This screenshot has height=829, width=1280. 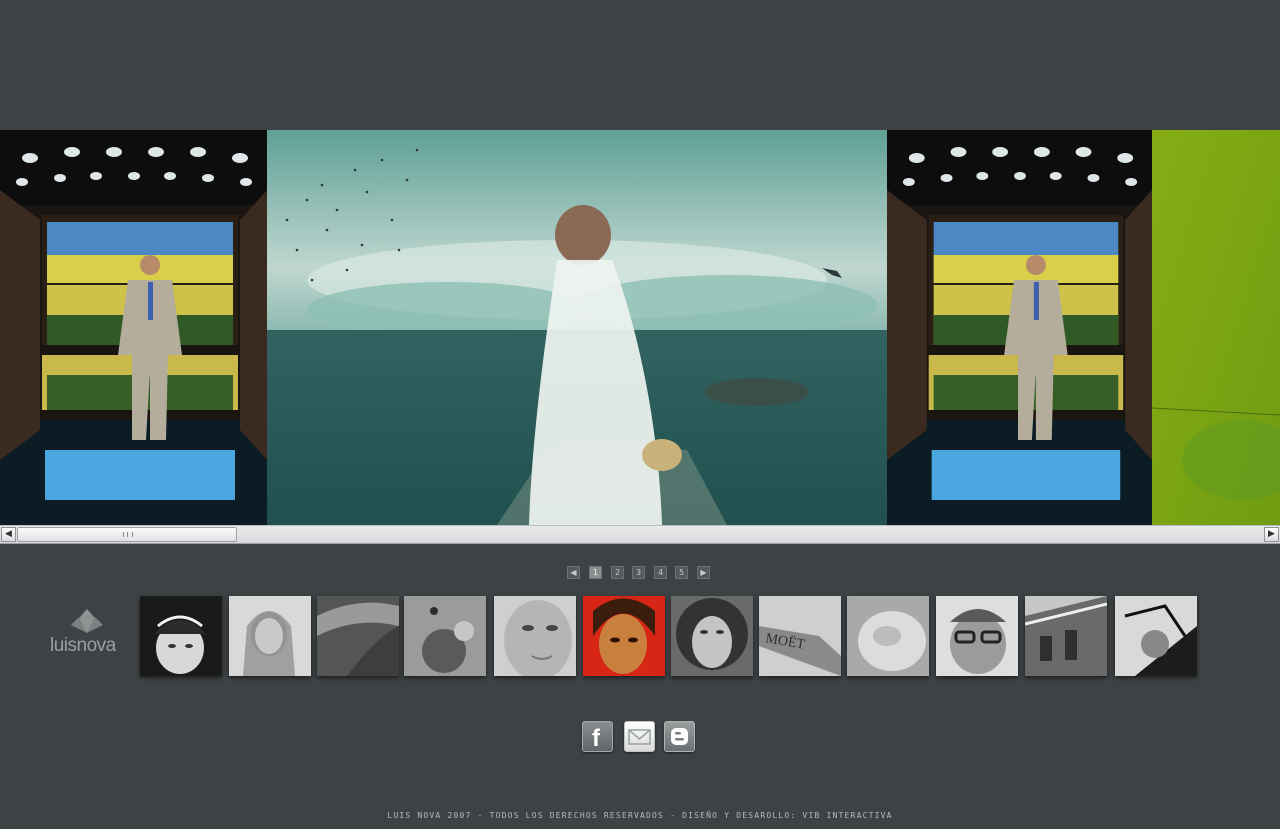 What do you see at coordinates (181, 636) in the screenshot?
I see `thumbnail-bride-tiara` at bounding box center [181, 636].